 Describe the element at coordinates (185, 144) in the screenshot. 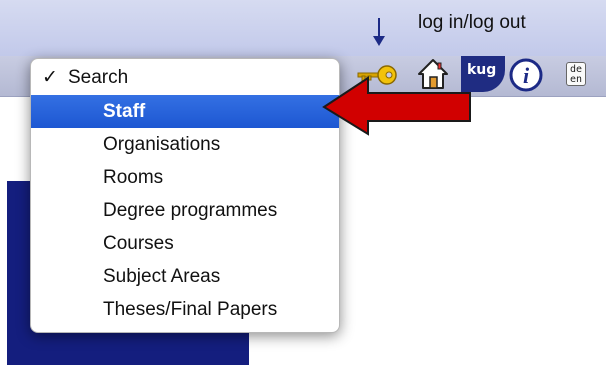

I see `menu-item-organisations: Organisations` at that location.